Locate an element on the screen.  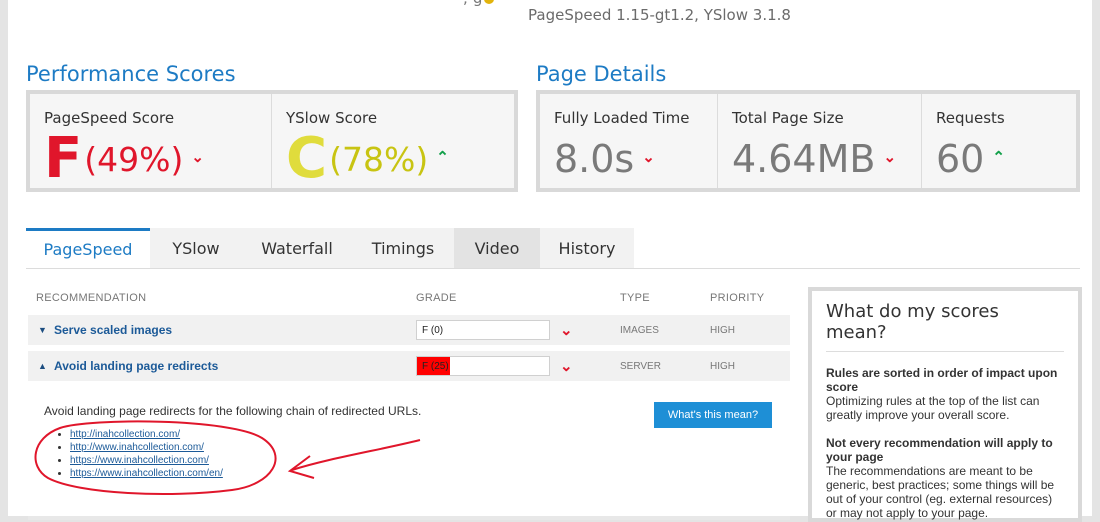
recommendation-type: IMAGES is located at coordinates (639, 330).